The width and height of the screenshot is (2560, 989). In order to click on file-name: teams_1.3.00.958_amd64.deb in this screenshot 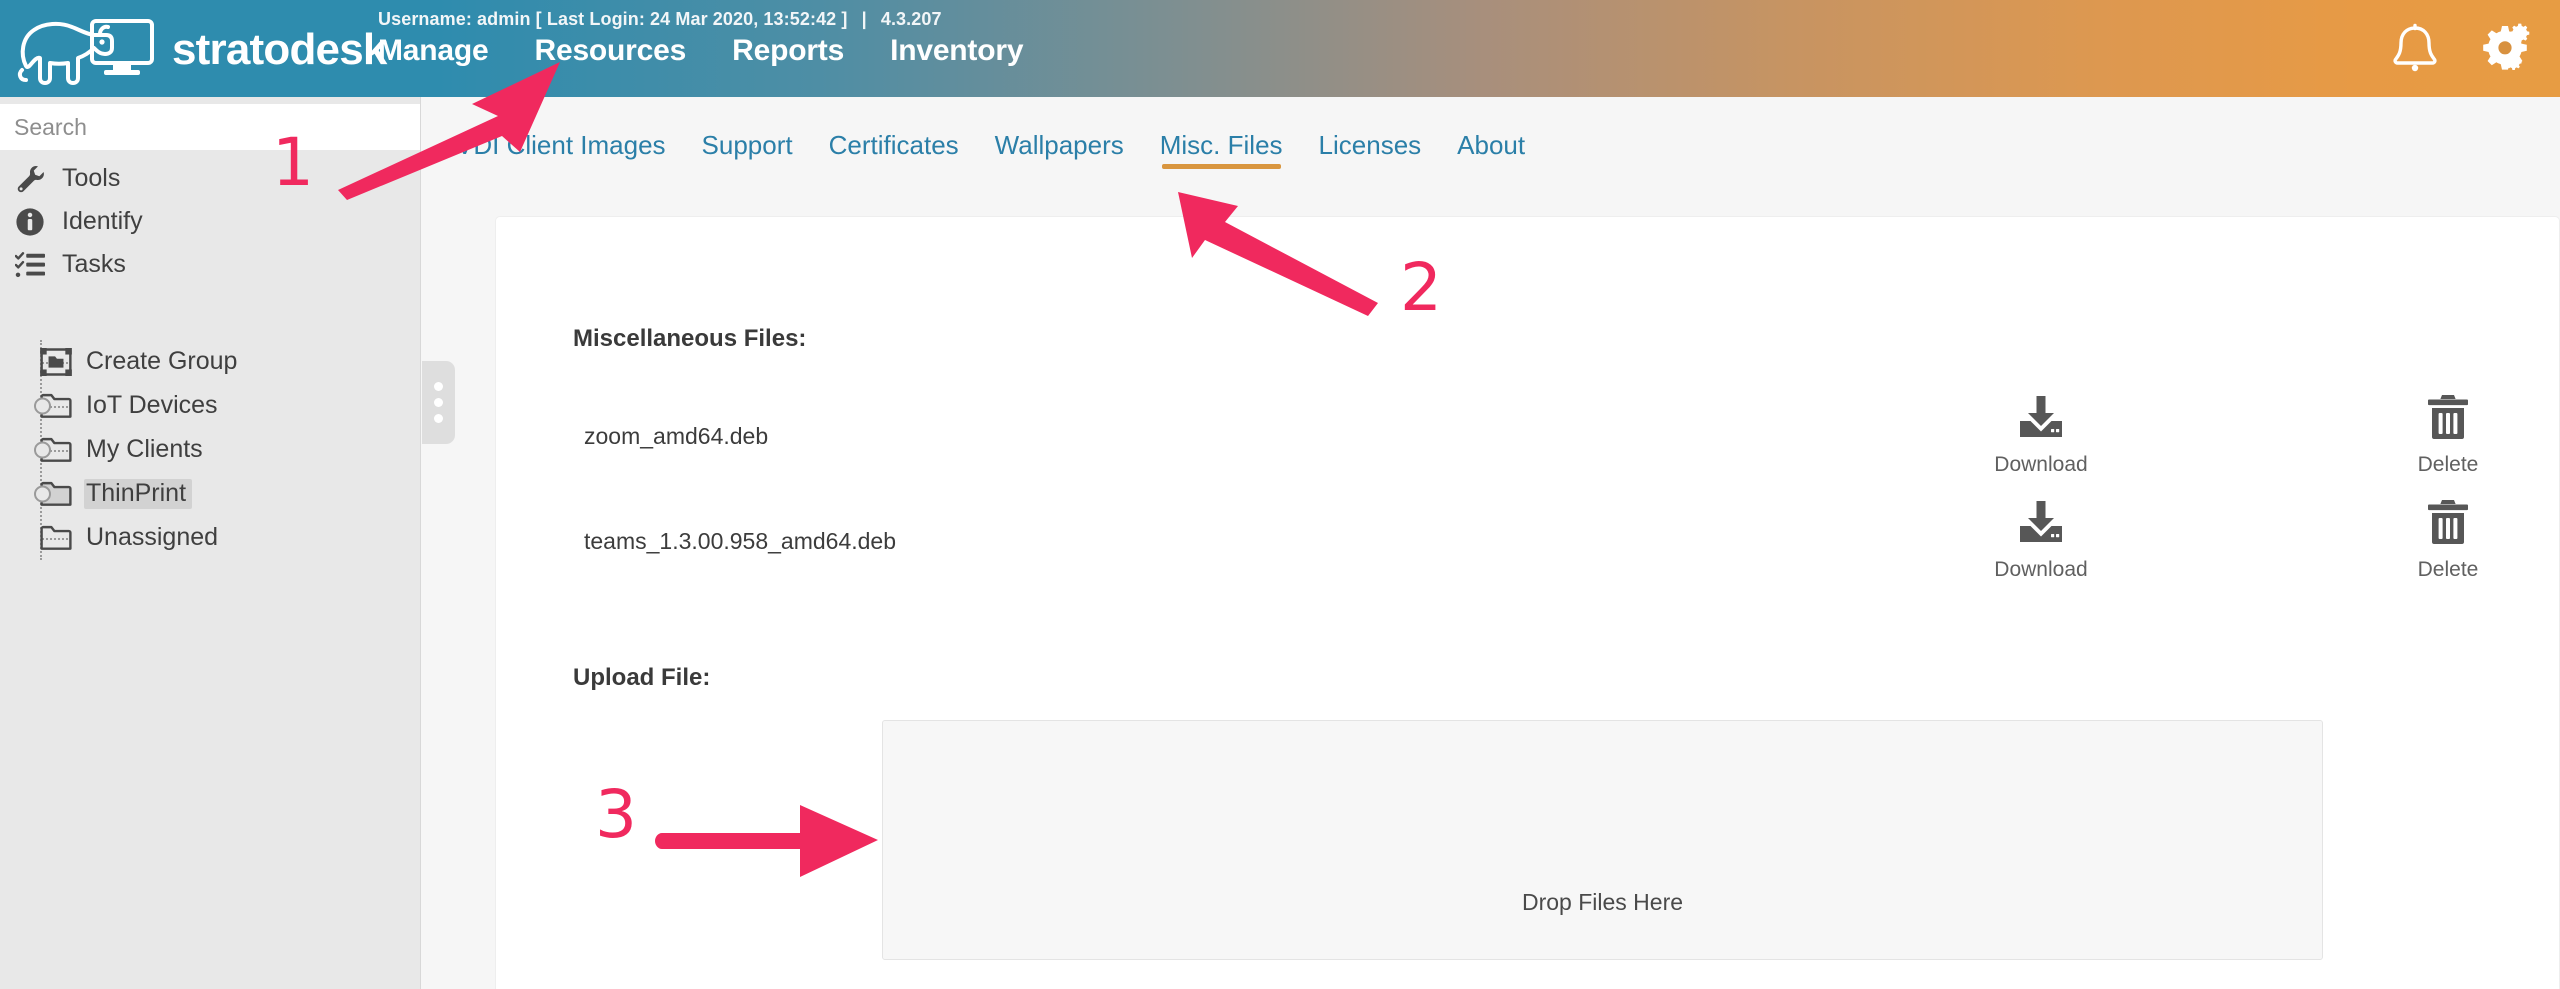, I will do `click(740, 541)`.